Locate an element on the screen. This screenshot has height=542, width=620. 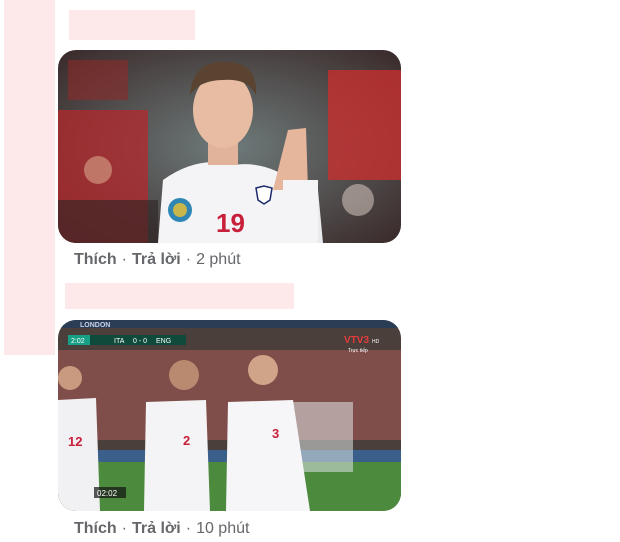
broadcaster-logo: VTV3 is located at coordinates (356, 340).